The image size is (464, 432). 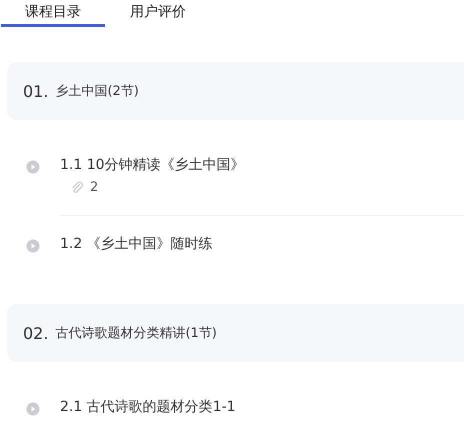 I want to click on lesson-title: 1.2 《乡土中国》随时练, so click(x=262, y=244).